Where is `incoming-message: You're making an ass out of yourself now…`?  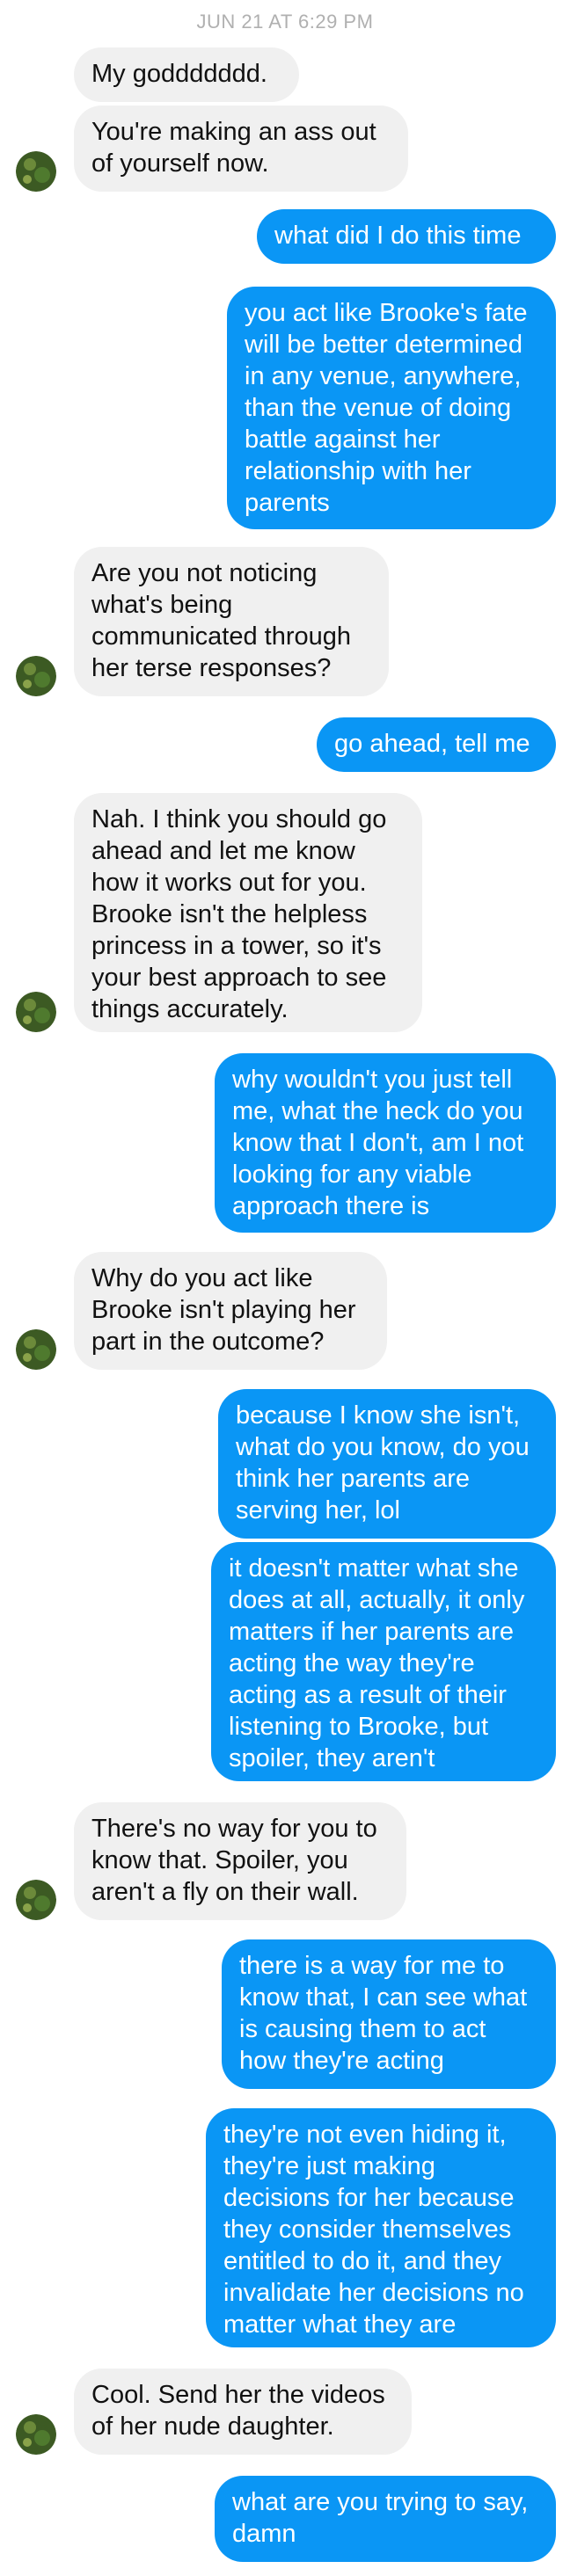
incoming-message: You're making an ass out of yourself now… is located at coordinates (241, 149).